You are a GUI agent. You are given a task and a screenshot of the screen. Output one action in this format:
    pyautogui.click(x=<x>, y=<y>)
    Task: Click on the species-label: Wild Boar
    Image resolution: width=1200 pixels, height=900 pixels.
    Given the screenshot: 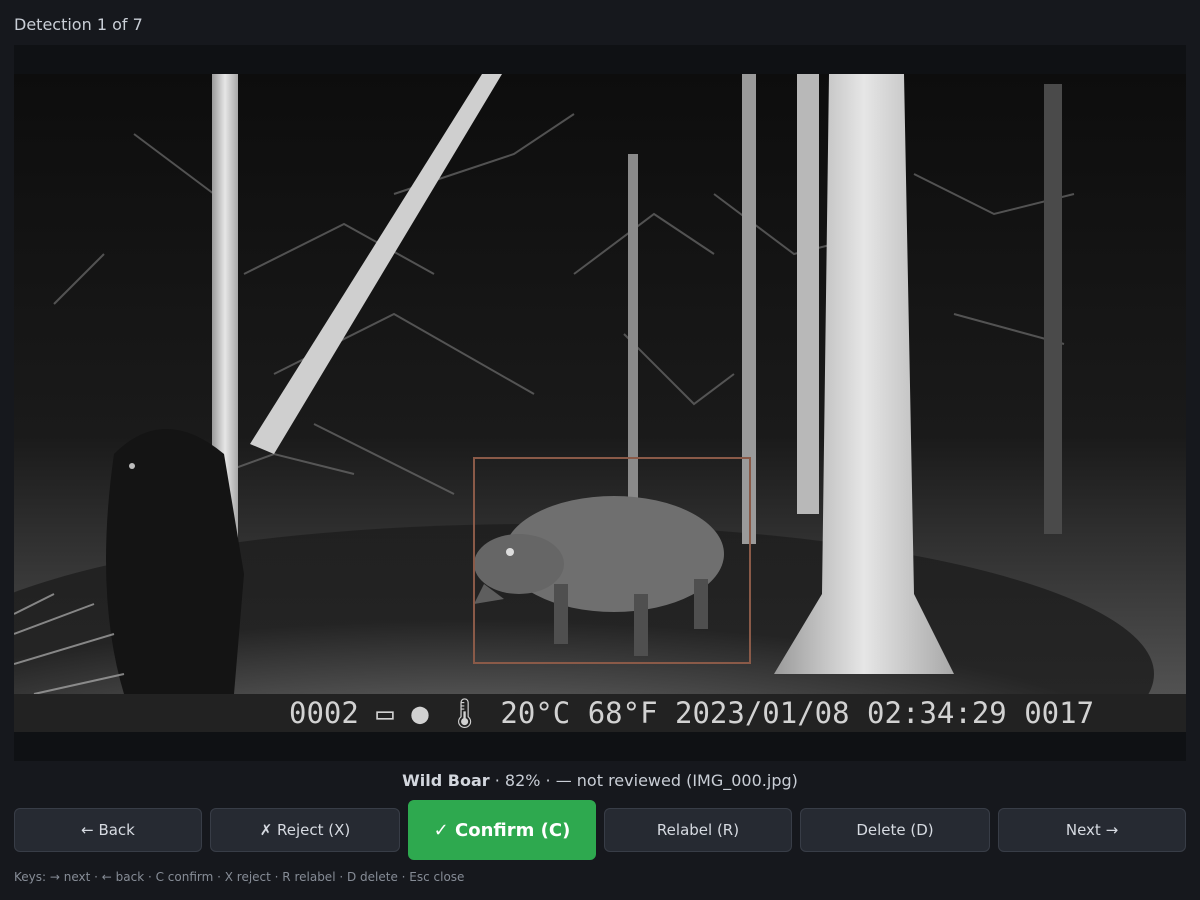 What is the action you would take?
    pyautogui.click(x=446, y=780)
    